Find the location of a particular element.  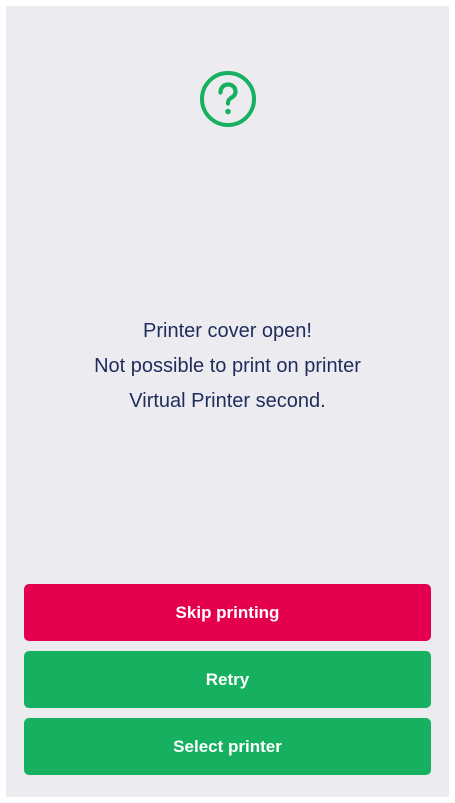

error-title: Printer cover open! is located at coordinates (227, 331).